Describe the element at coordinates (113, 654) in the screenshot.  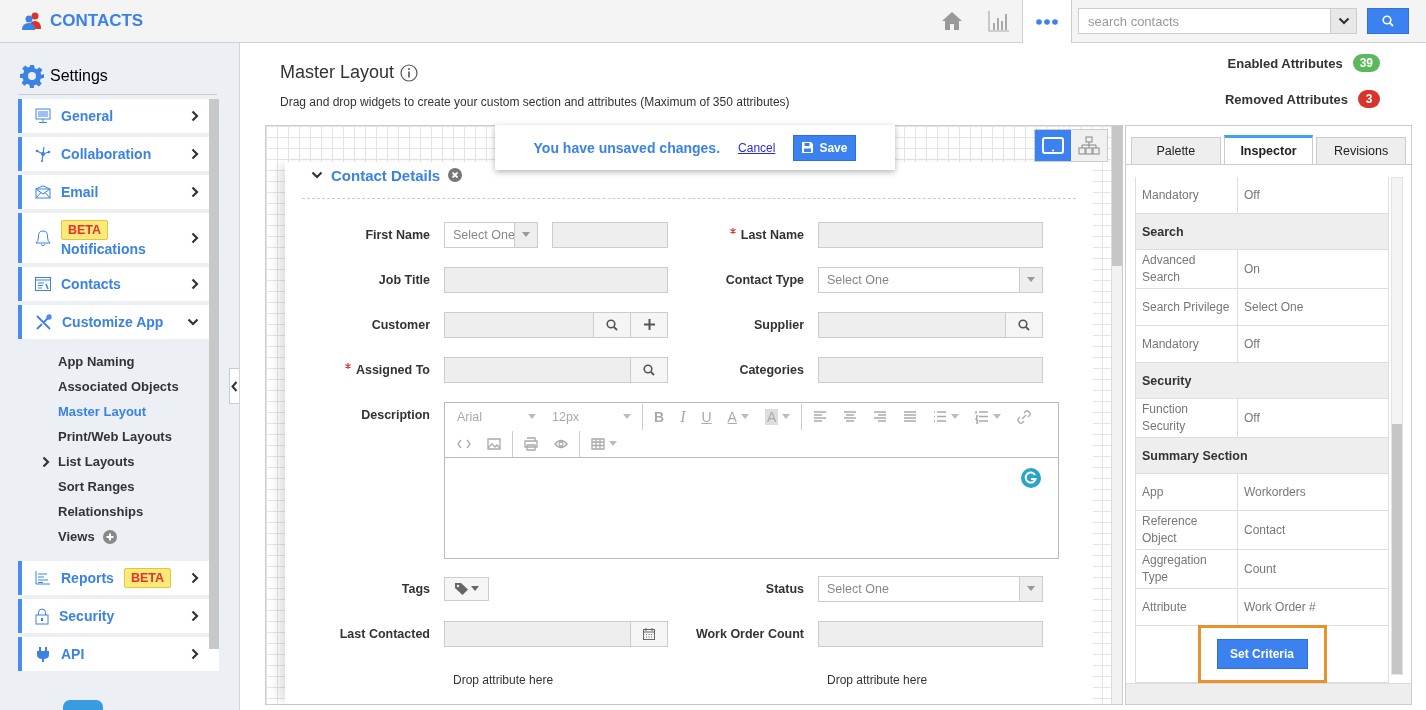
I see `sidebar-item: API` at that location.